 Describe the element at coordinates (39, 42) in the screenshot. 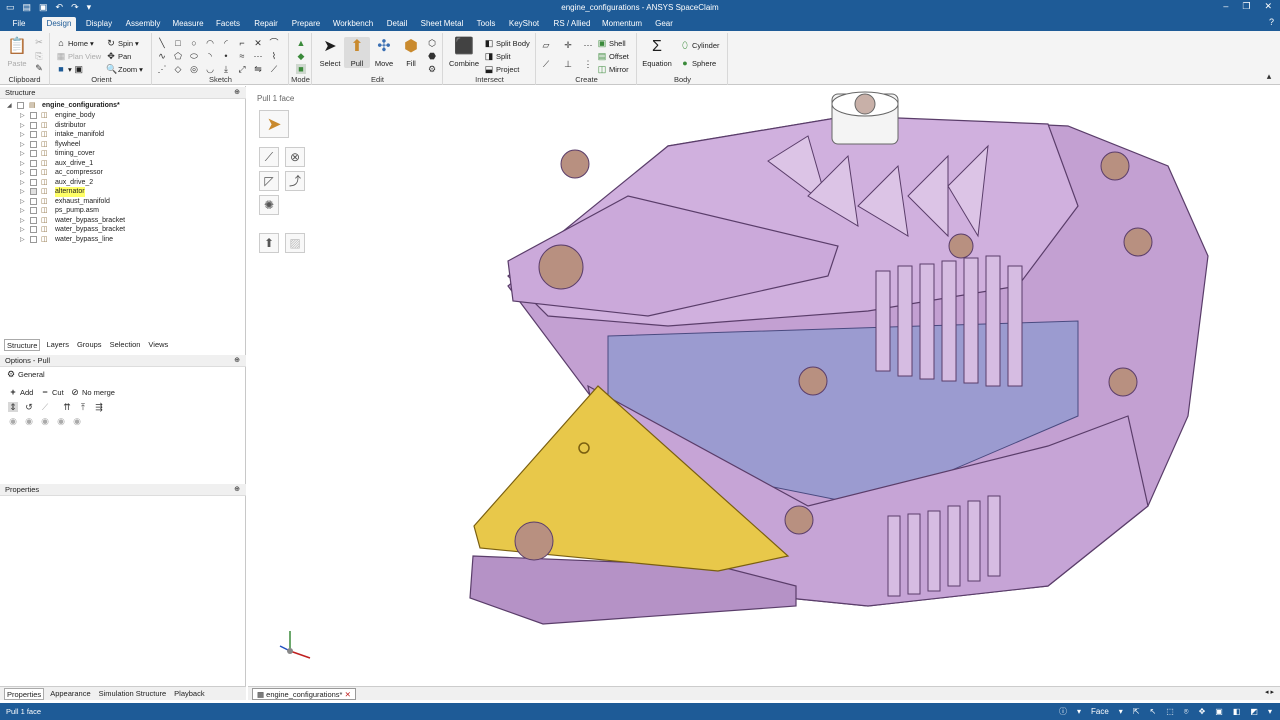

I see `cut-icon: ✂` at that location.